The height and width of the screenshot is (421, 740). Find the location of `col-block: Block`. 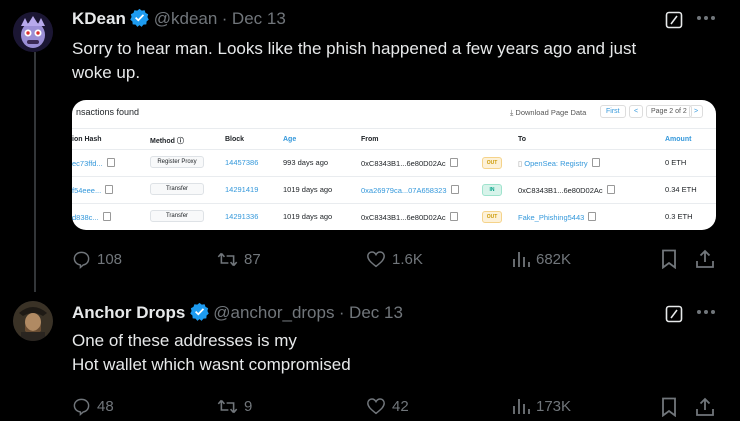

col-block: Block is located at coordinates (235, 139).